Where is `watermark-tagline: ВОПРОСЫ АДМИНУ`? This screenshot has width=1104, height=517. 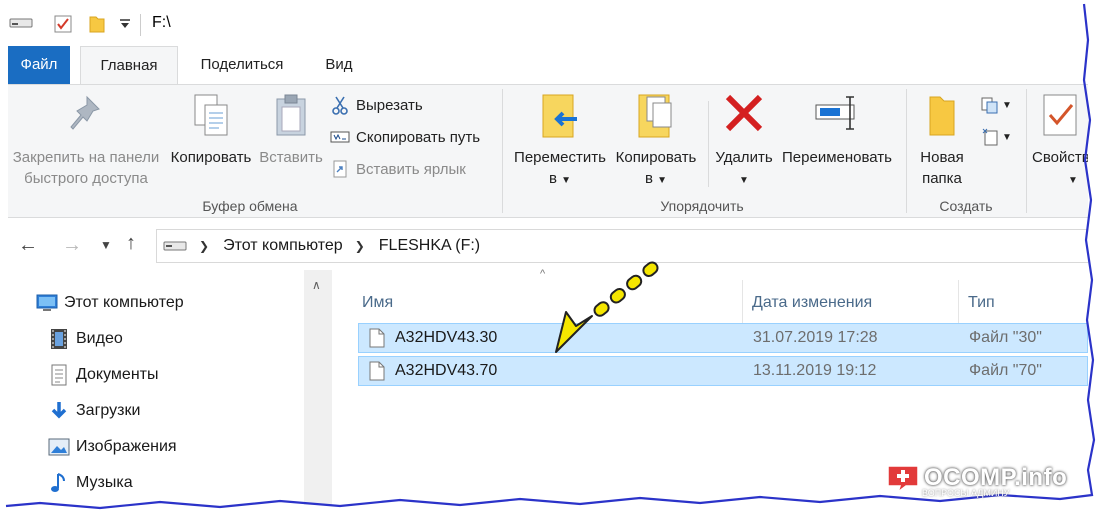
watermark-tagline: ВОПРОСЫ АДМИНУ is located at coordinates (966, 493).